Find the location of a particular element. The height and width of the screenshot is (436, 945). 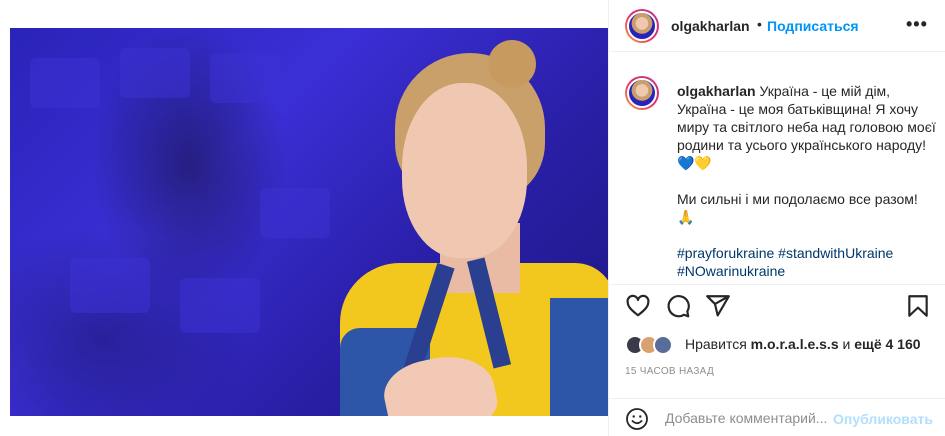

bookmark-icon is located at coordinates (918, 306).